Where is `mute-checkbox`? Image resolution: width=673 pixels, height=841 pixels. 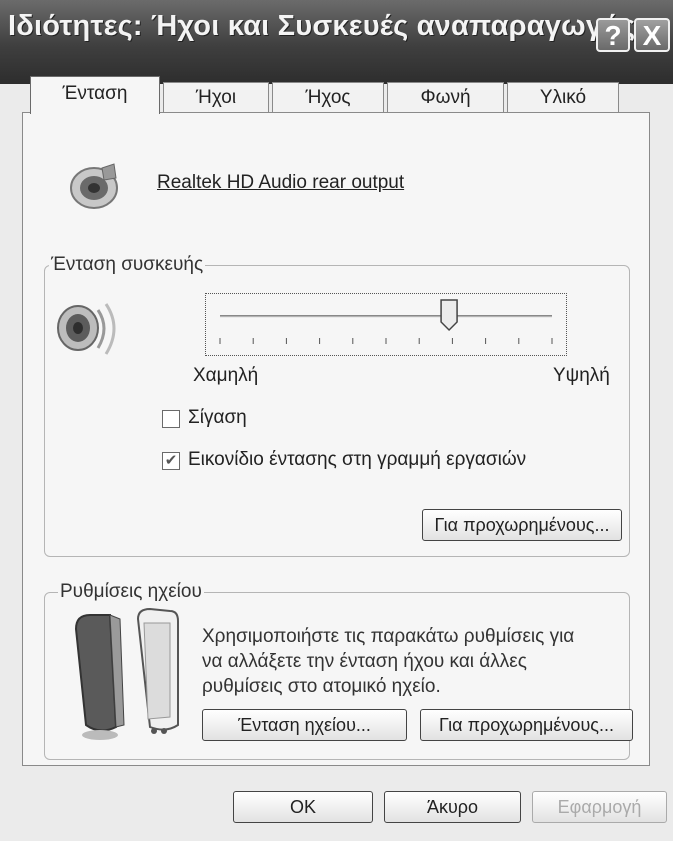 mute-checkbox is located at coordinates (171, 419).